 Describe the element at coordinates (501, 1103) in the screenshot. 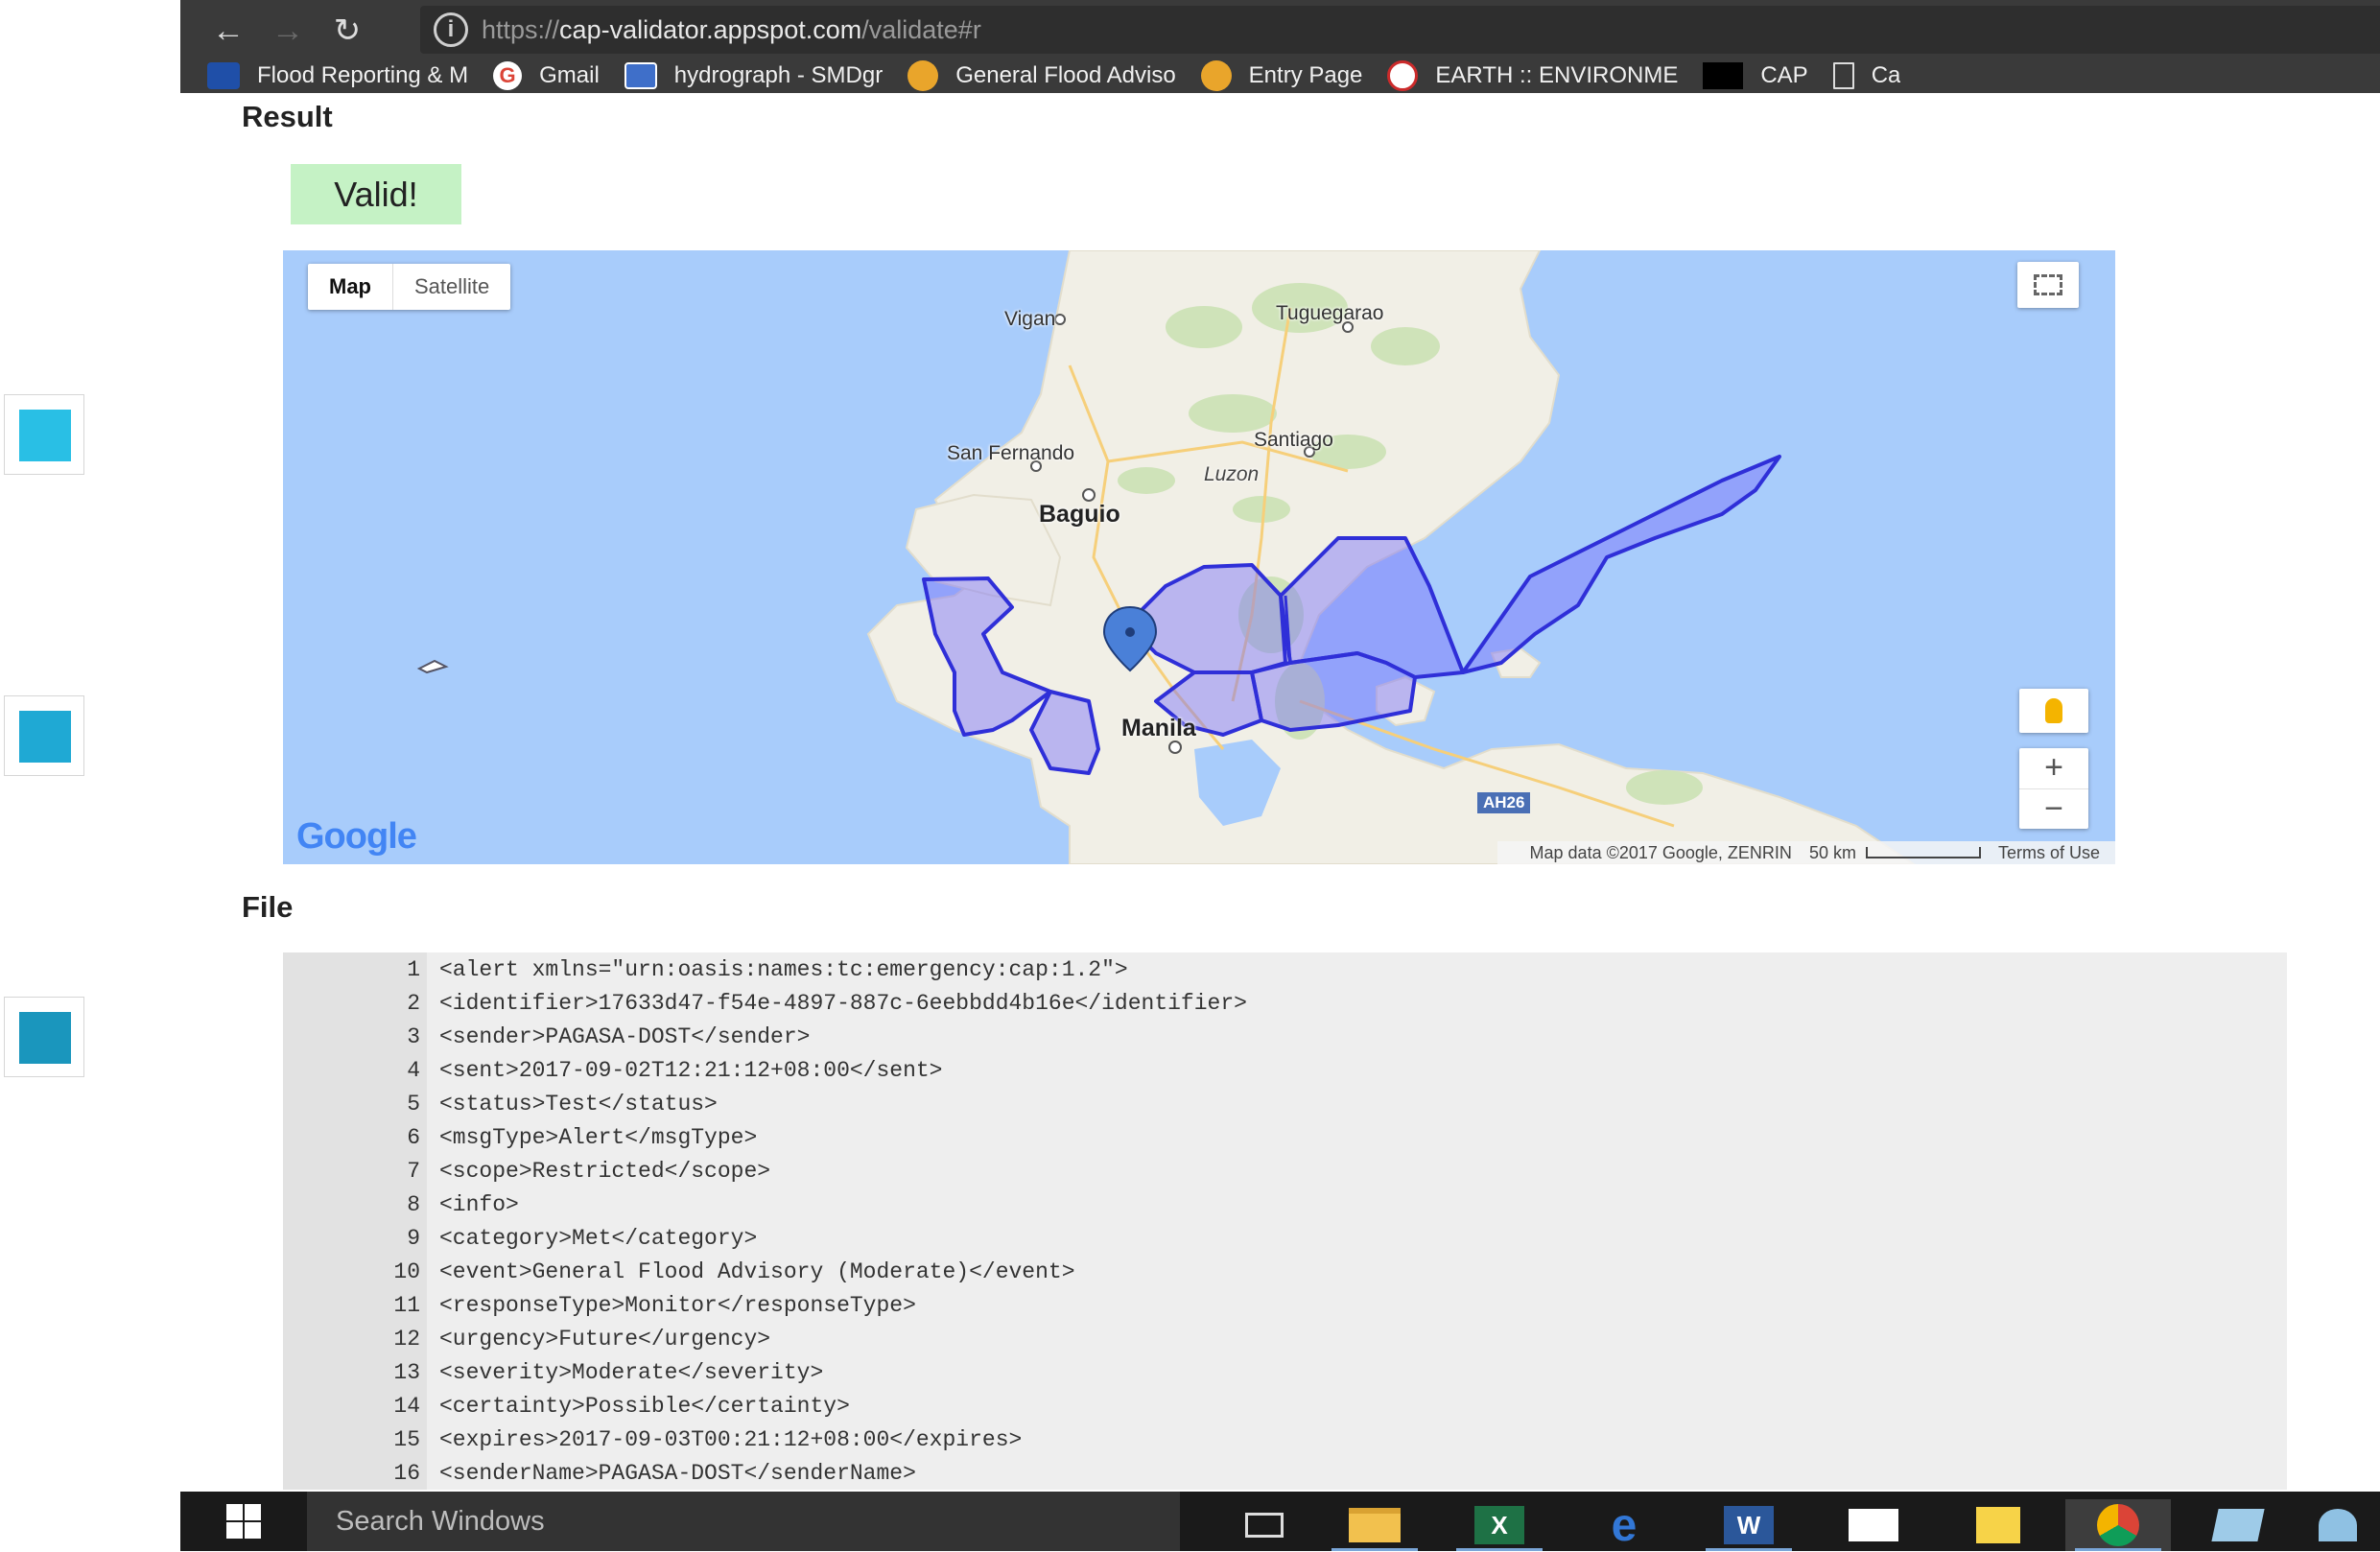

I see `code-line: 5 <status>Test</status>` at that location.